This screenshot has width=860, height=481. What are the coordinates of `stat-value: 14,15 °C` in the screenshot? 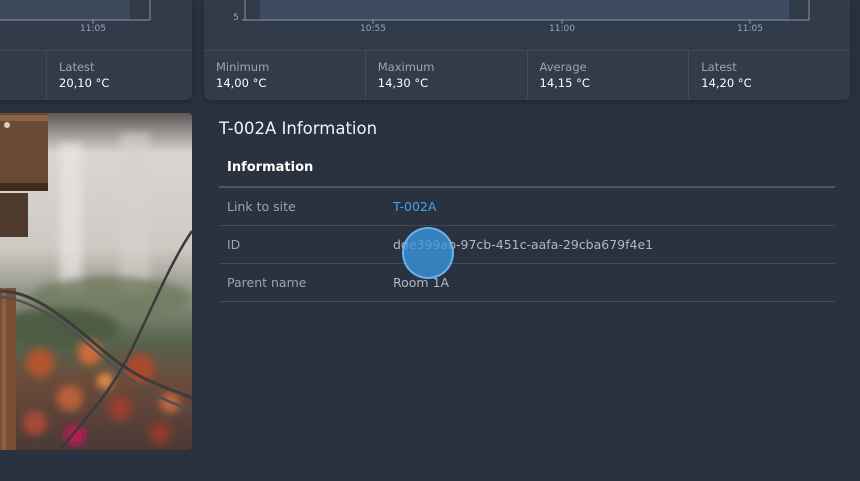 It's located at (564, 83).